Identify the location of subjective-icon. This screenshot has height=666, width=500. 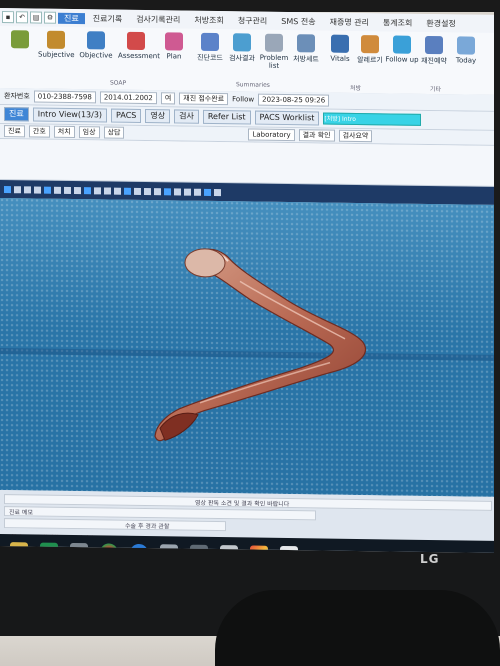
(56, 39).